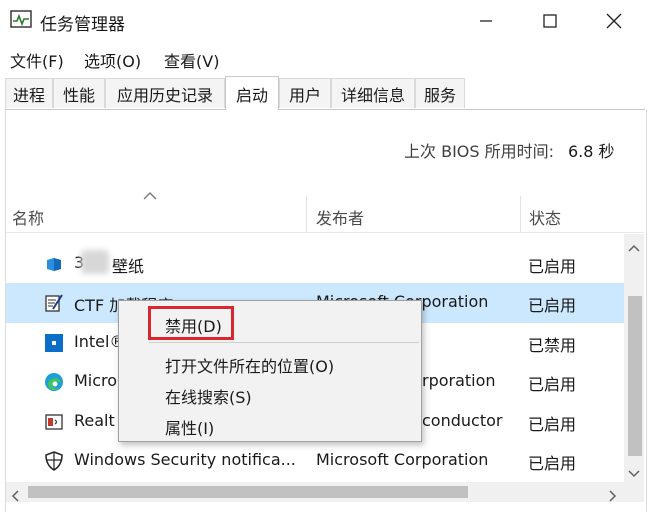  I want to click on scroll-left-icon, so click(15, 496).